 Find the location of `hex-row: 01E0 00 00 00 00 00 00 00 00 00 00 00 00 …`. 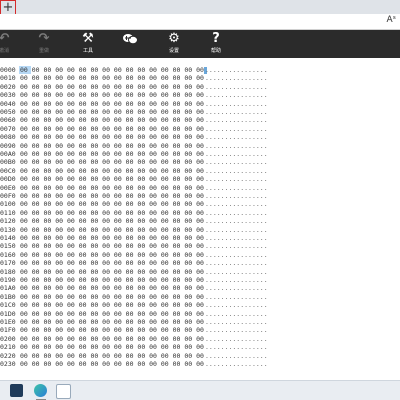

hex-row: 01E0 00 00 00 00 00 00 00 00 00 00 00 00 … is located at coordinates (200, 322).